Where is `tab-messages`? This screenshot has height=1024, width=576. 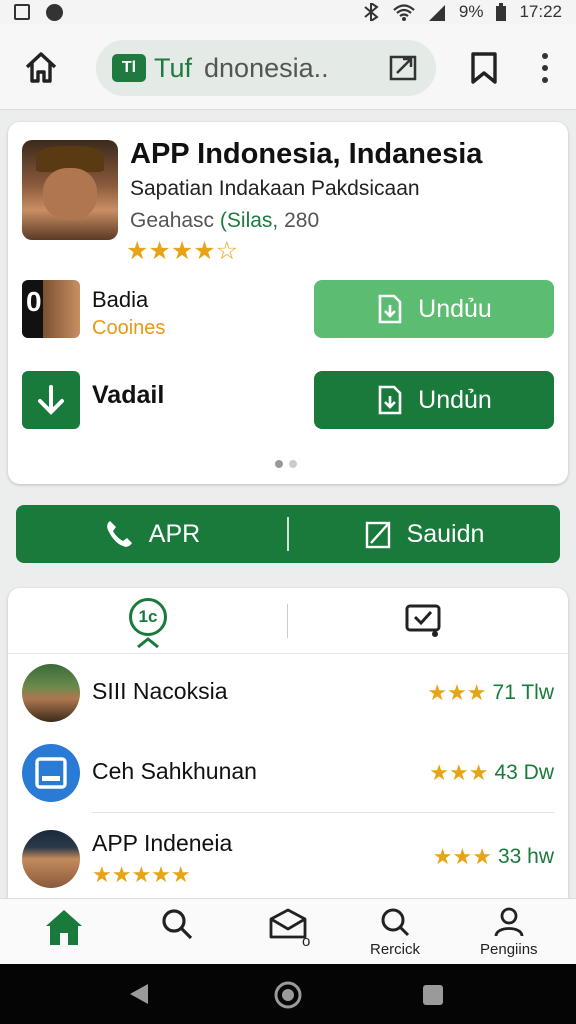 tab-messages is located at coordinates (424, 621).